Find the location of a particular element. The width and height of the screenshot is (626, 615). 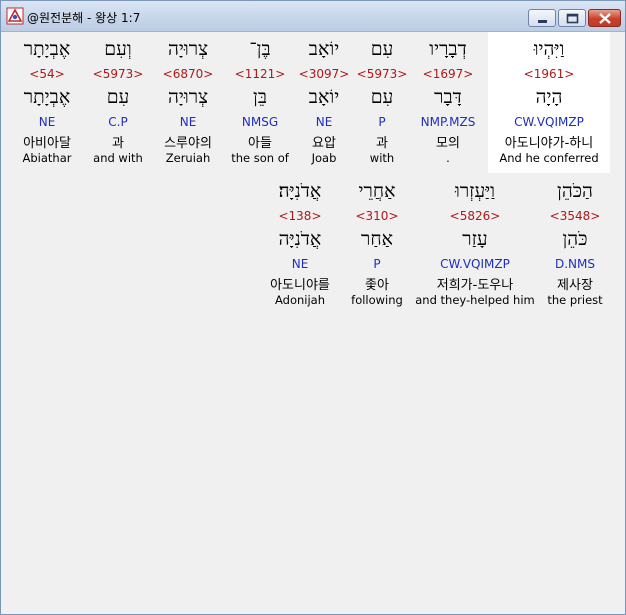

hebrew-text: אֶבְיָתָר is located at coordinates (47, 49).